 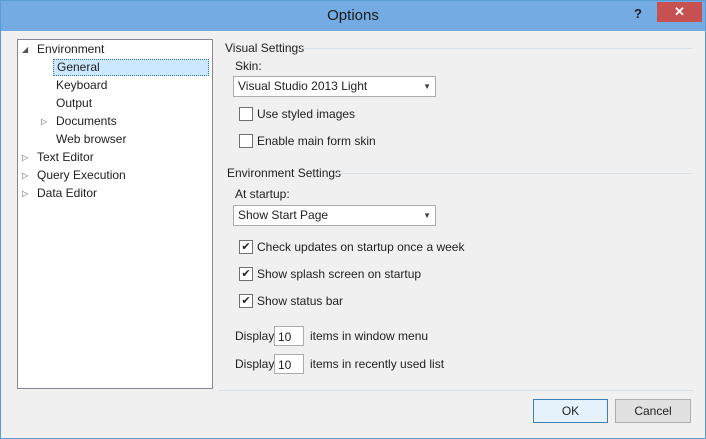 I want to click on environment-settings-heading: Environment Settings, so click(x=284, y=173).